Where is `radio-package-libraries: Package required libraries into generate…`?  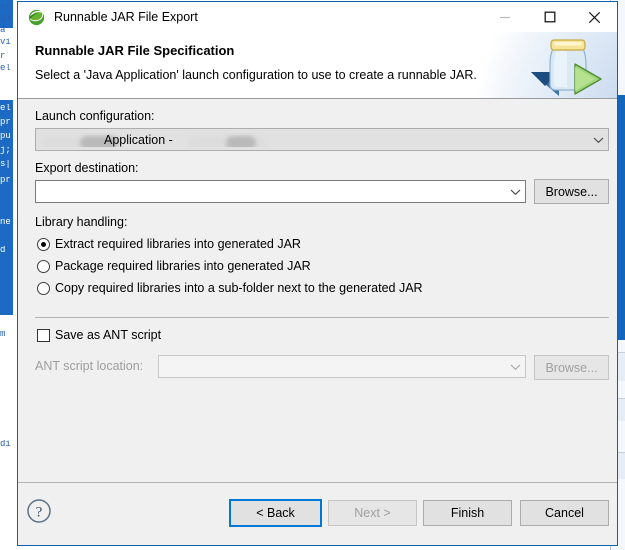 radio-package-libraries: Package required libraries into generate… is located at coordinates (174, 266).